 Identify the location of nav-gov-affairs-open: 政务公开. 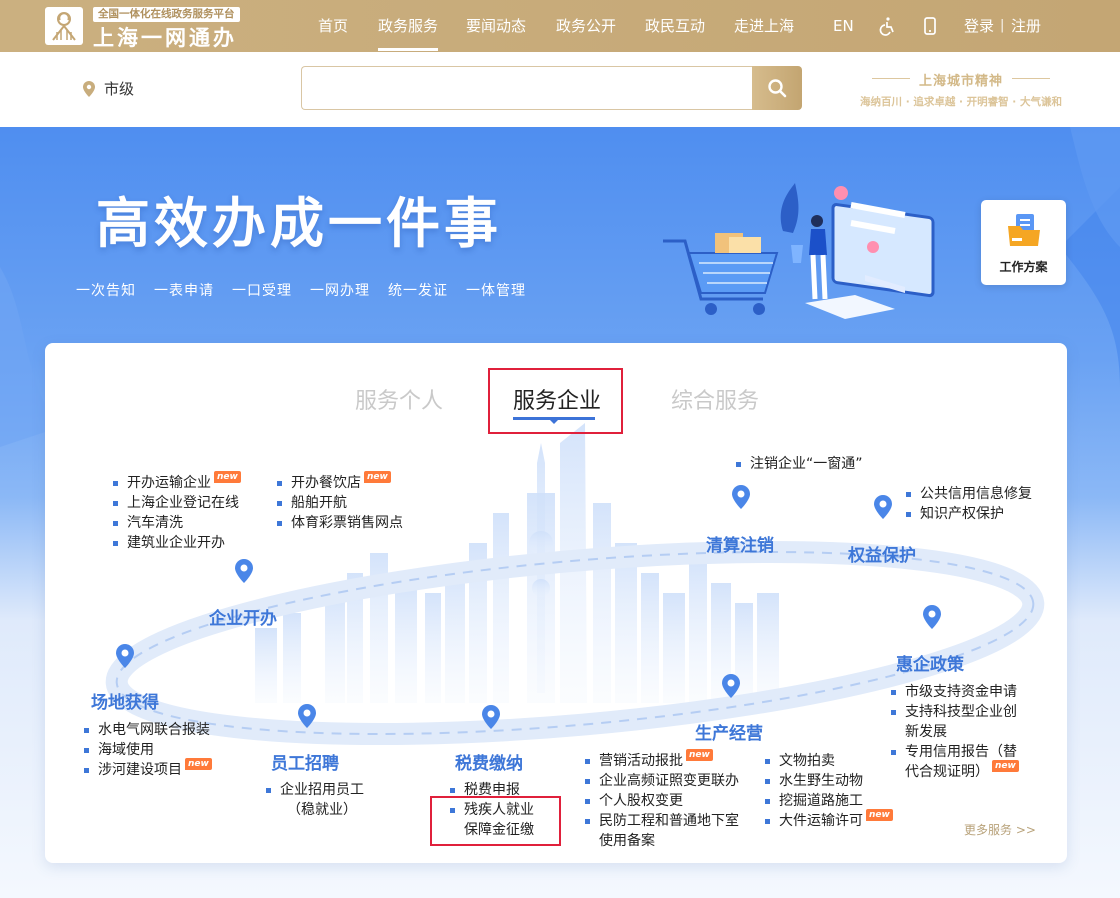
(586, 26).